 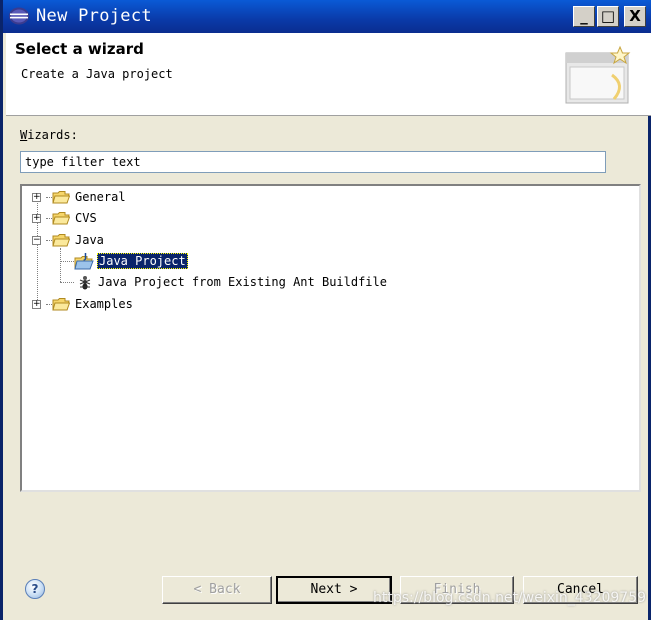 What do you see at coordinates (217, 590) in the screenshot?
I see `back-button: < Back` at bounding box center [217, 590].